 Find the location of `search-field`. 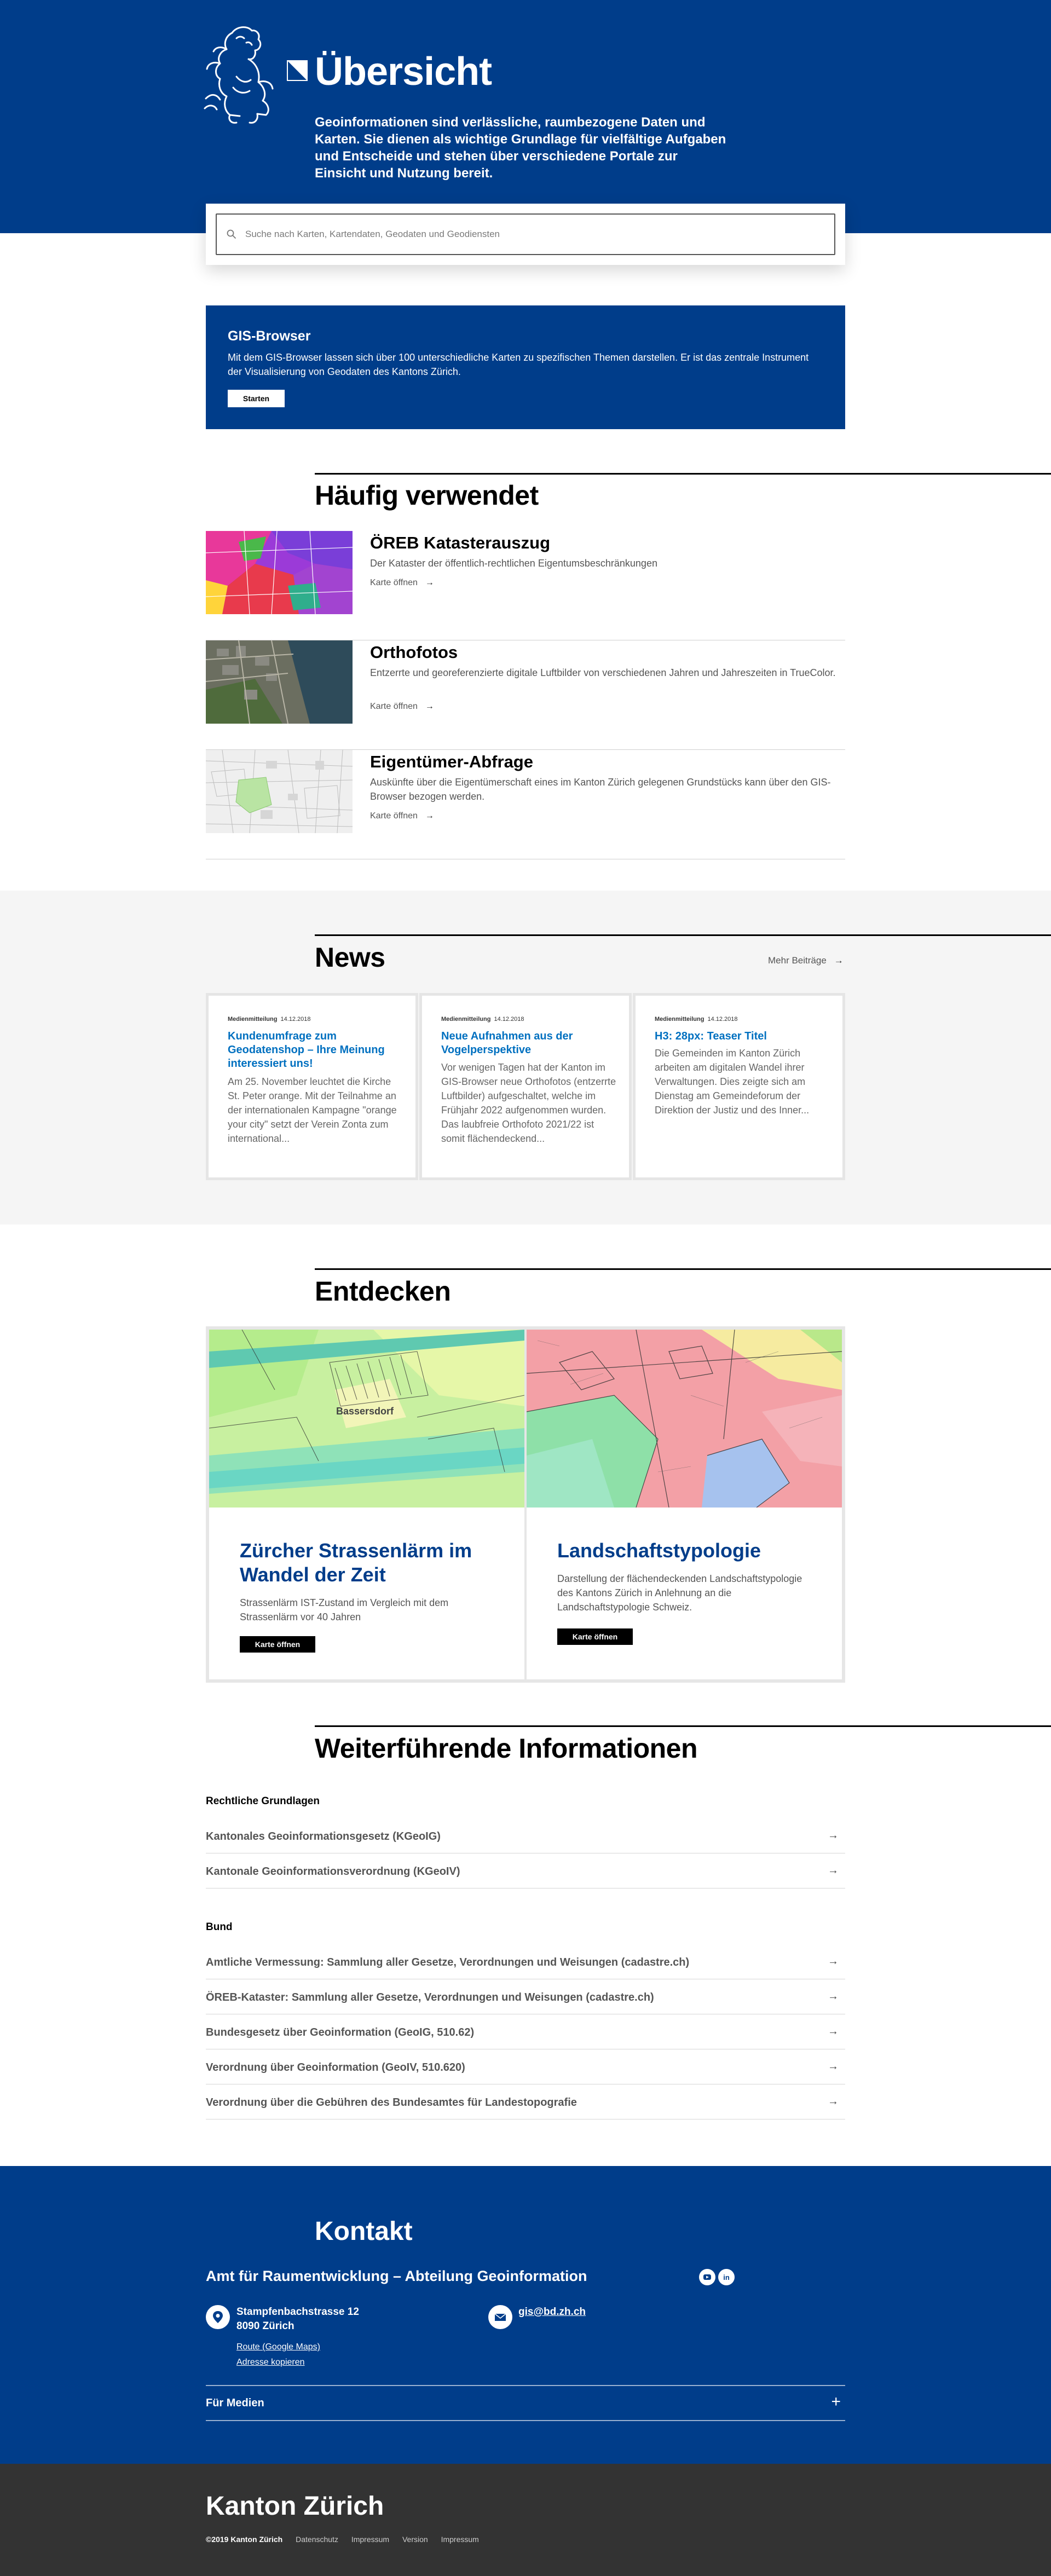

search-field is located at coordinates (525, 234).